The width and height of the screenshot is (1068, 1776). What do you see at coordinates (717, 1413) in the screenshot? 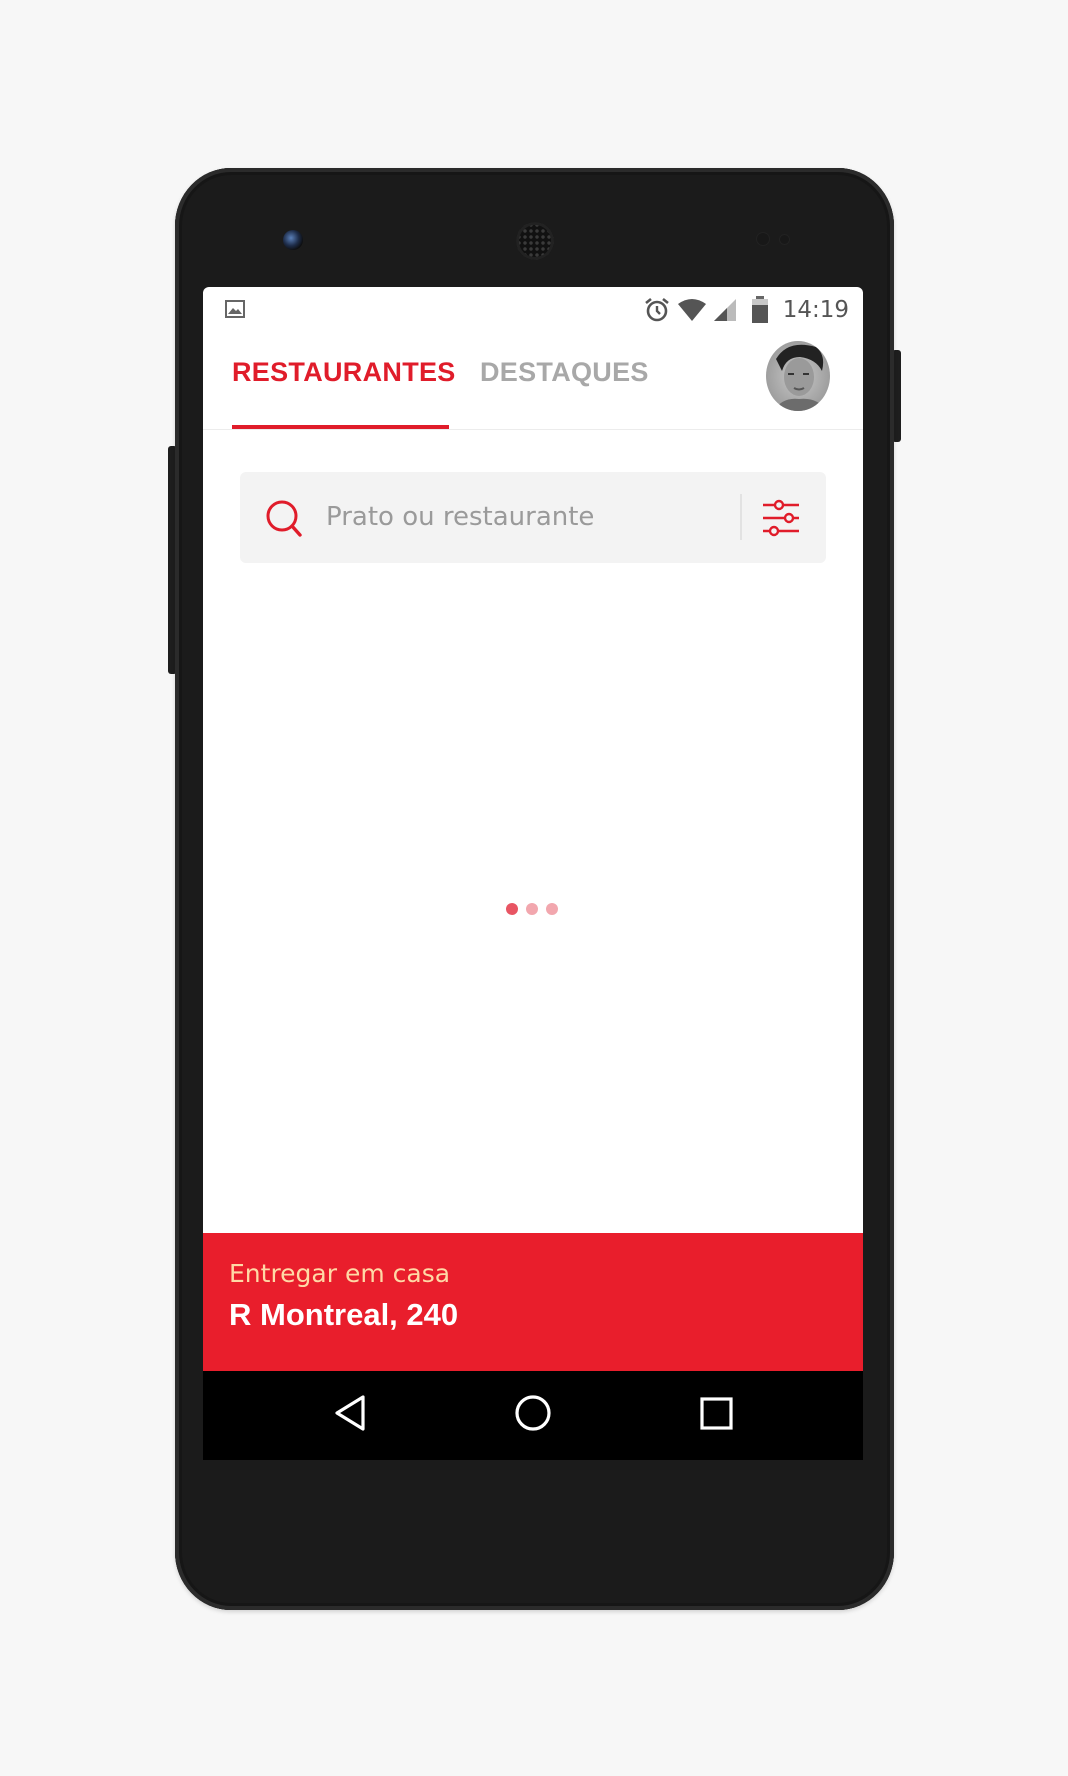
I see `recents-icon` at bounding box center [717, 1413].